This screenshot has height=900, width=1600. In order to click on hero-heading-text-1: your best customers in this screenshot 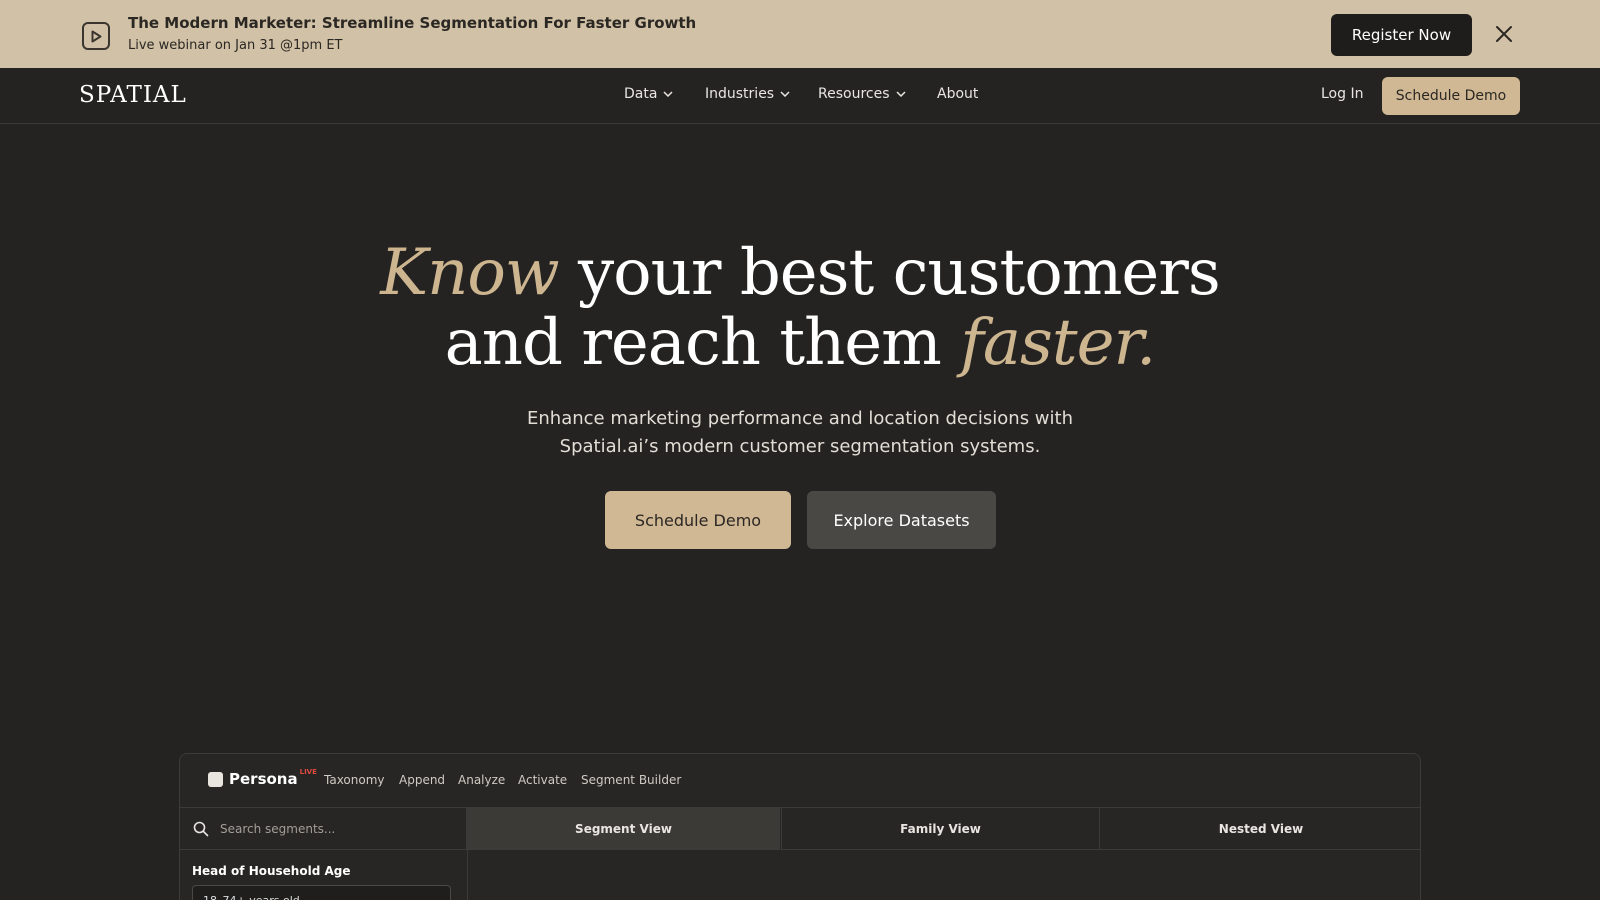, I will do `click(889, 273)`.